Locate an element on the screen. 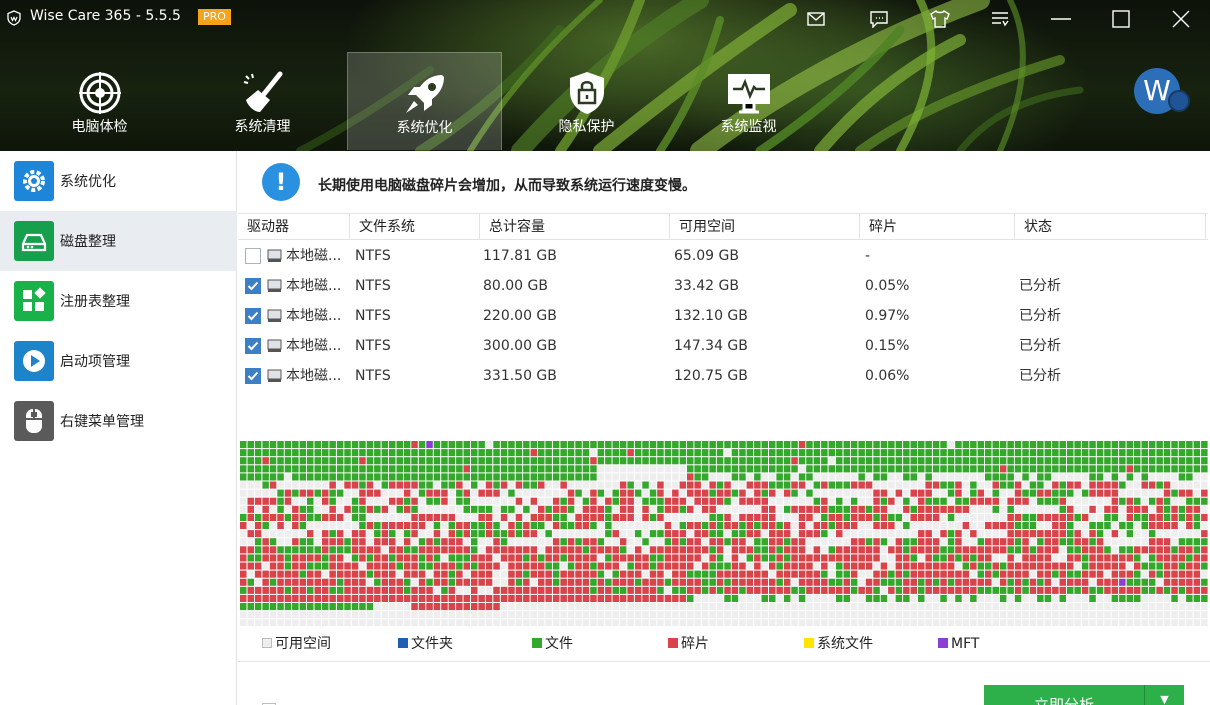 The height and width of the screenshot is (705, 1210). column-header: 总计容量 is located at coordinates (575, 227).